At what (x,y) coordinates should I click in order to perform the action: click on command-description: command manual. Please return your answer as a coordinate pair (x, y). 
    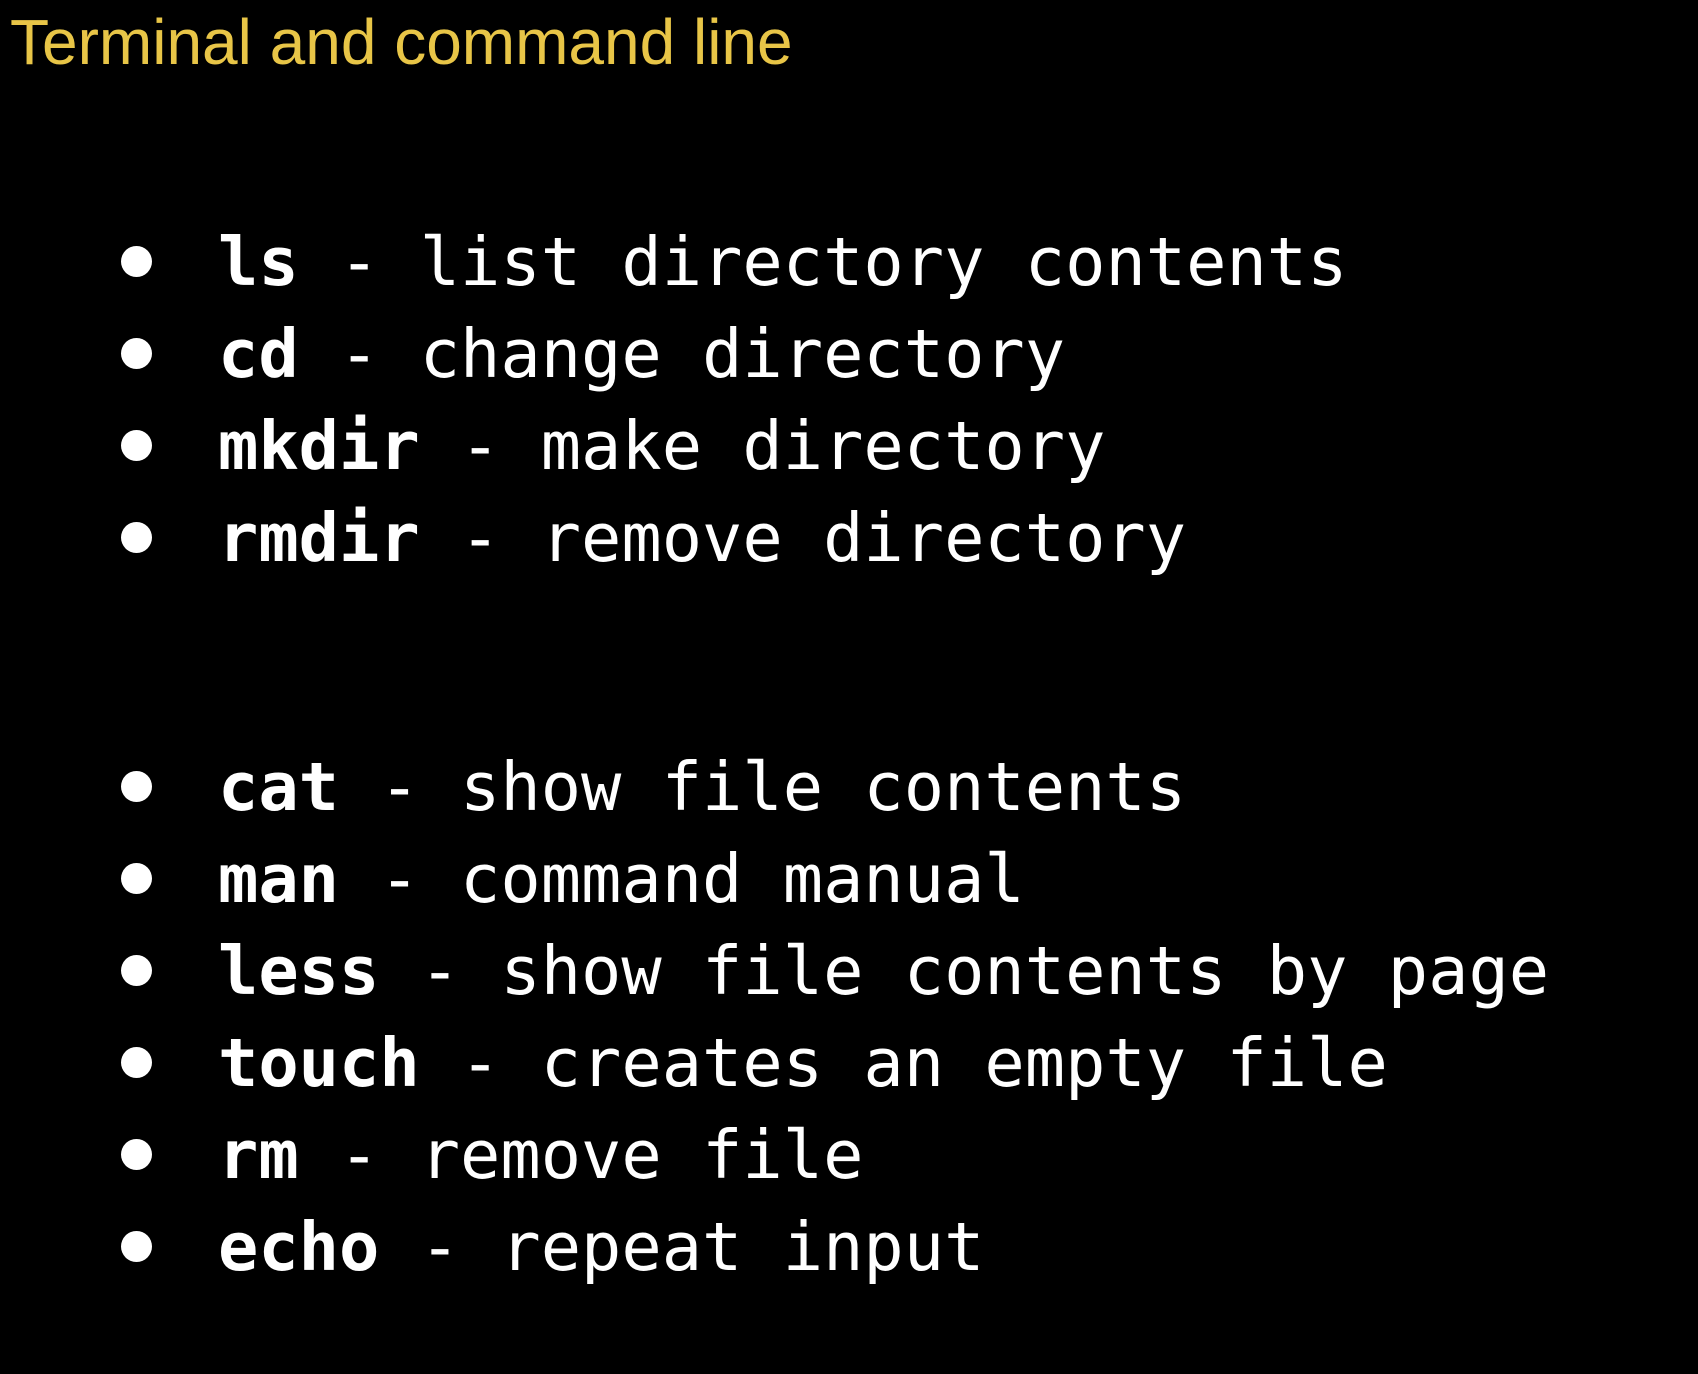
    Looking at the image, I should click on (742, 879).